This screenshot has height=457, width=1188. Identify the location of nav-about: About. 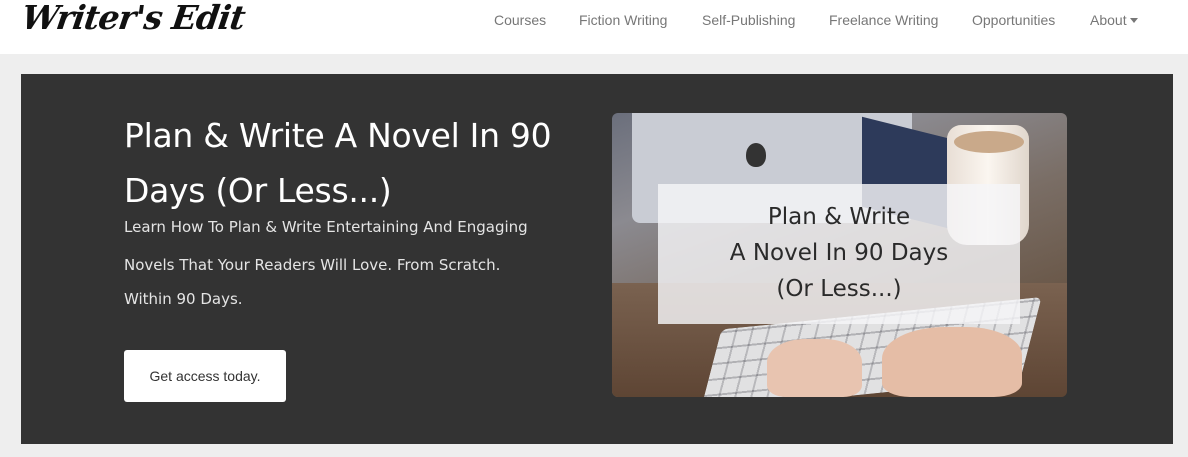
(1114, 20).